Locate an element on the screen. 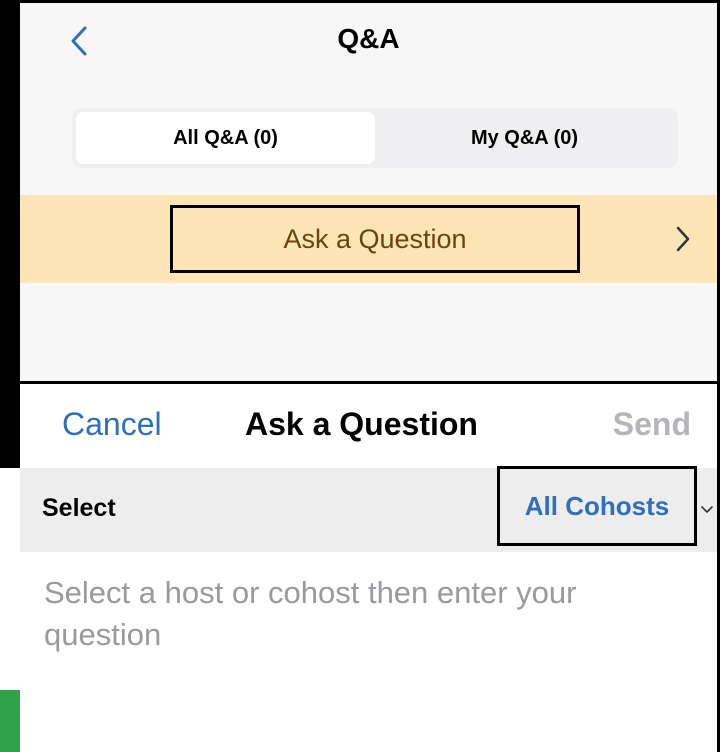  recipient-select-row: Select All Cohosts is located at coordinates (368, 509).